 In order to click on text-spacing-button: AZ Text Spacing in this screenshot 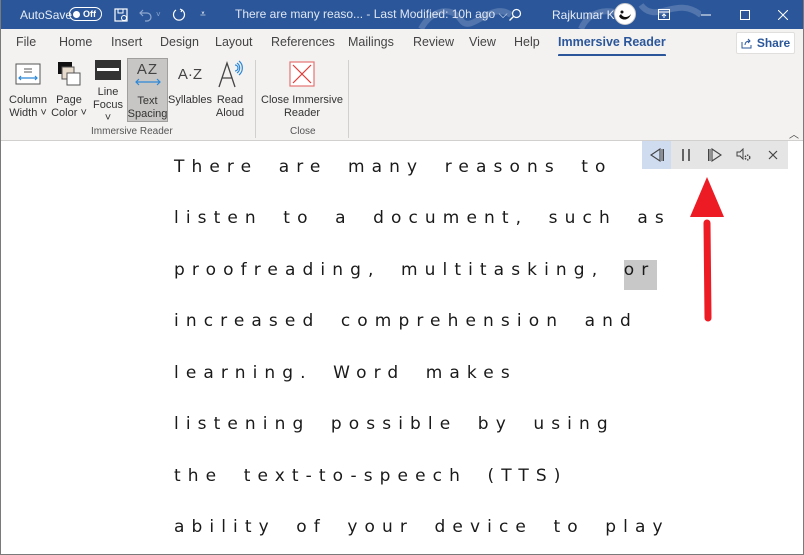, I will do `click(147, 90)`.